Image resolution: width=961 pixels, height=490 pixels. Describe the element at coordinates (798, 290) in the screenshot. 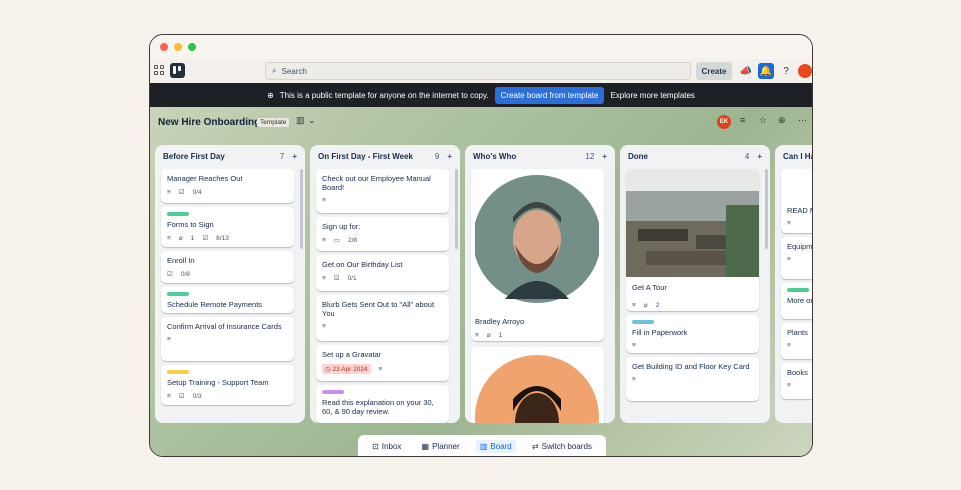

I see `green-label` at that location.